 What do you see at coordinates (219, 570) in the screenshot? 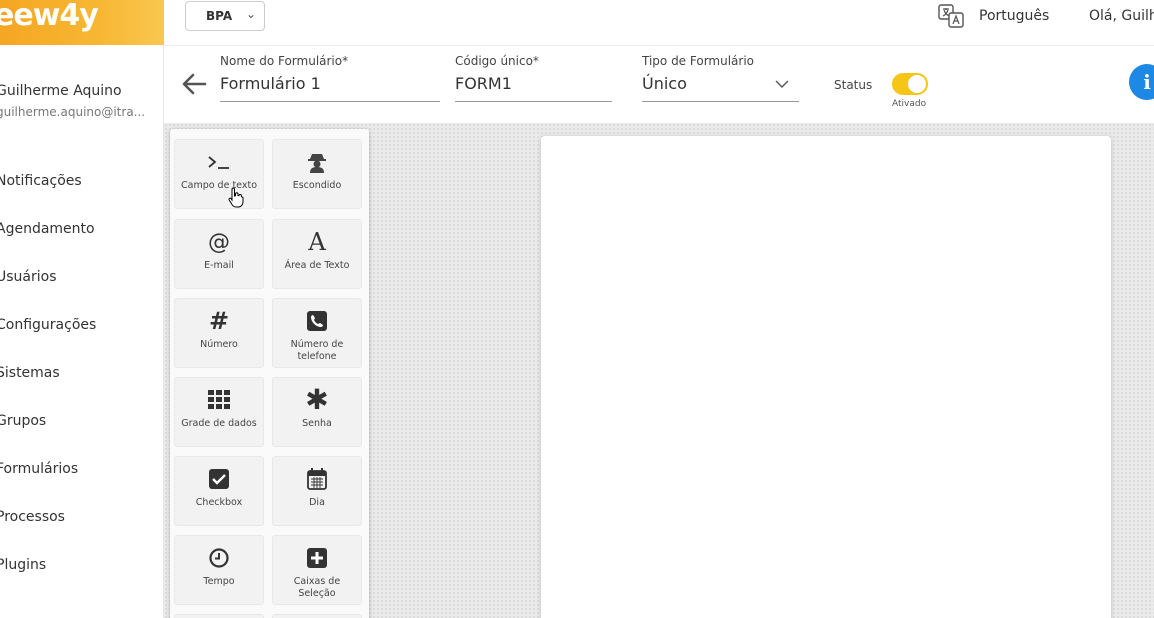
I see `palette-tile-time: Tempo` at bounding box center [219, 570].